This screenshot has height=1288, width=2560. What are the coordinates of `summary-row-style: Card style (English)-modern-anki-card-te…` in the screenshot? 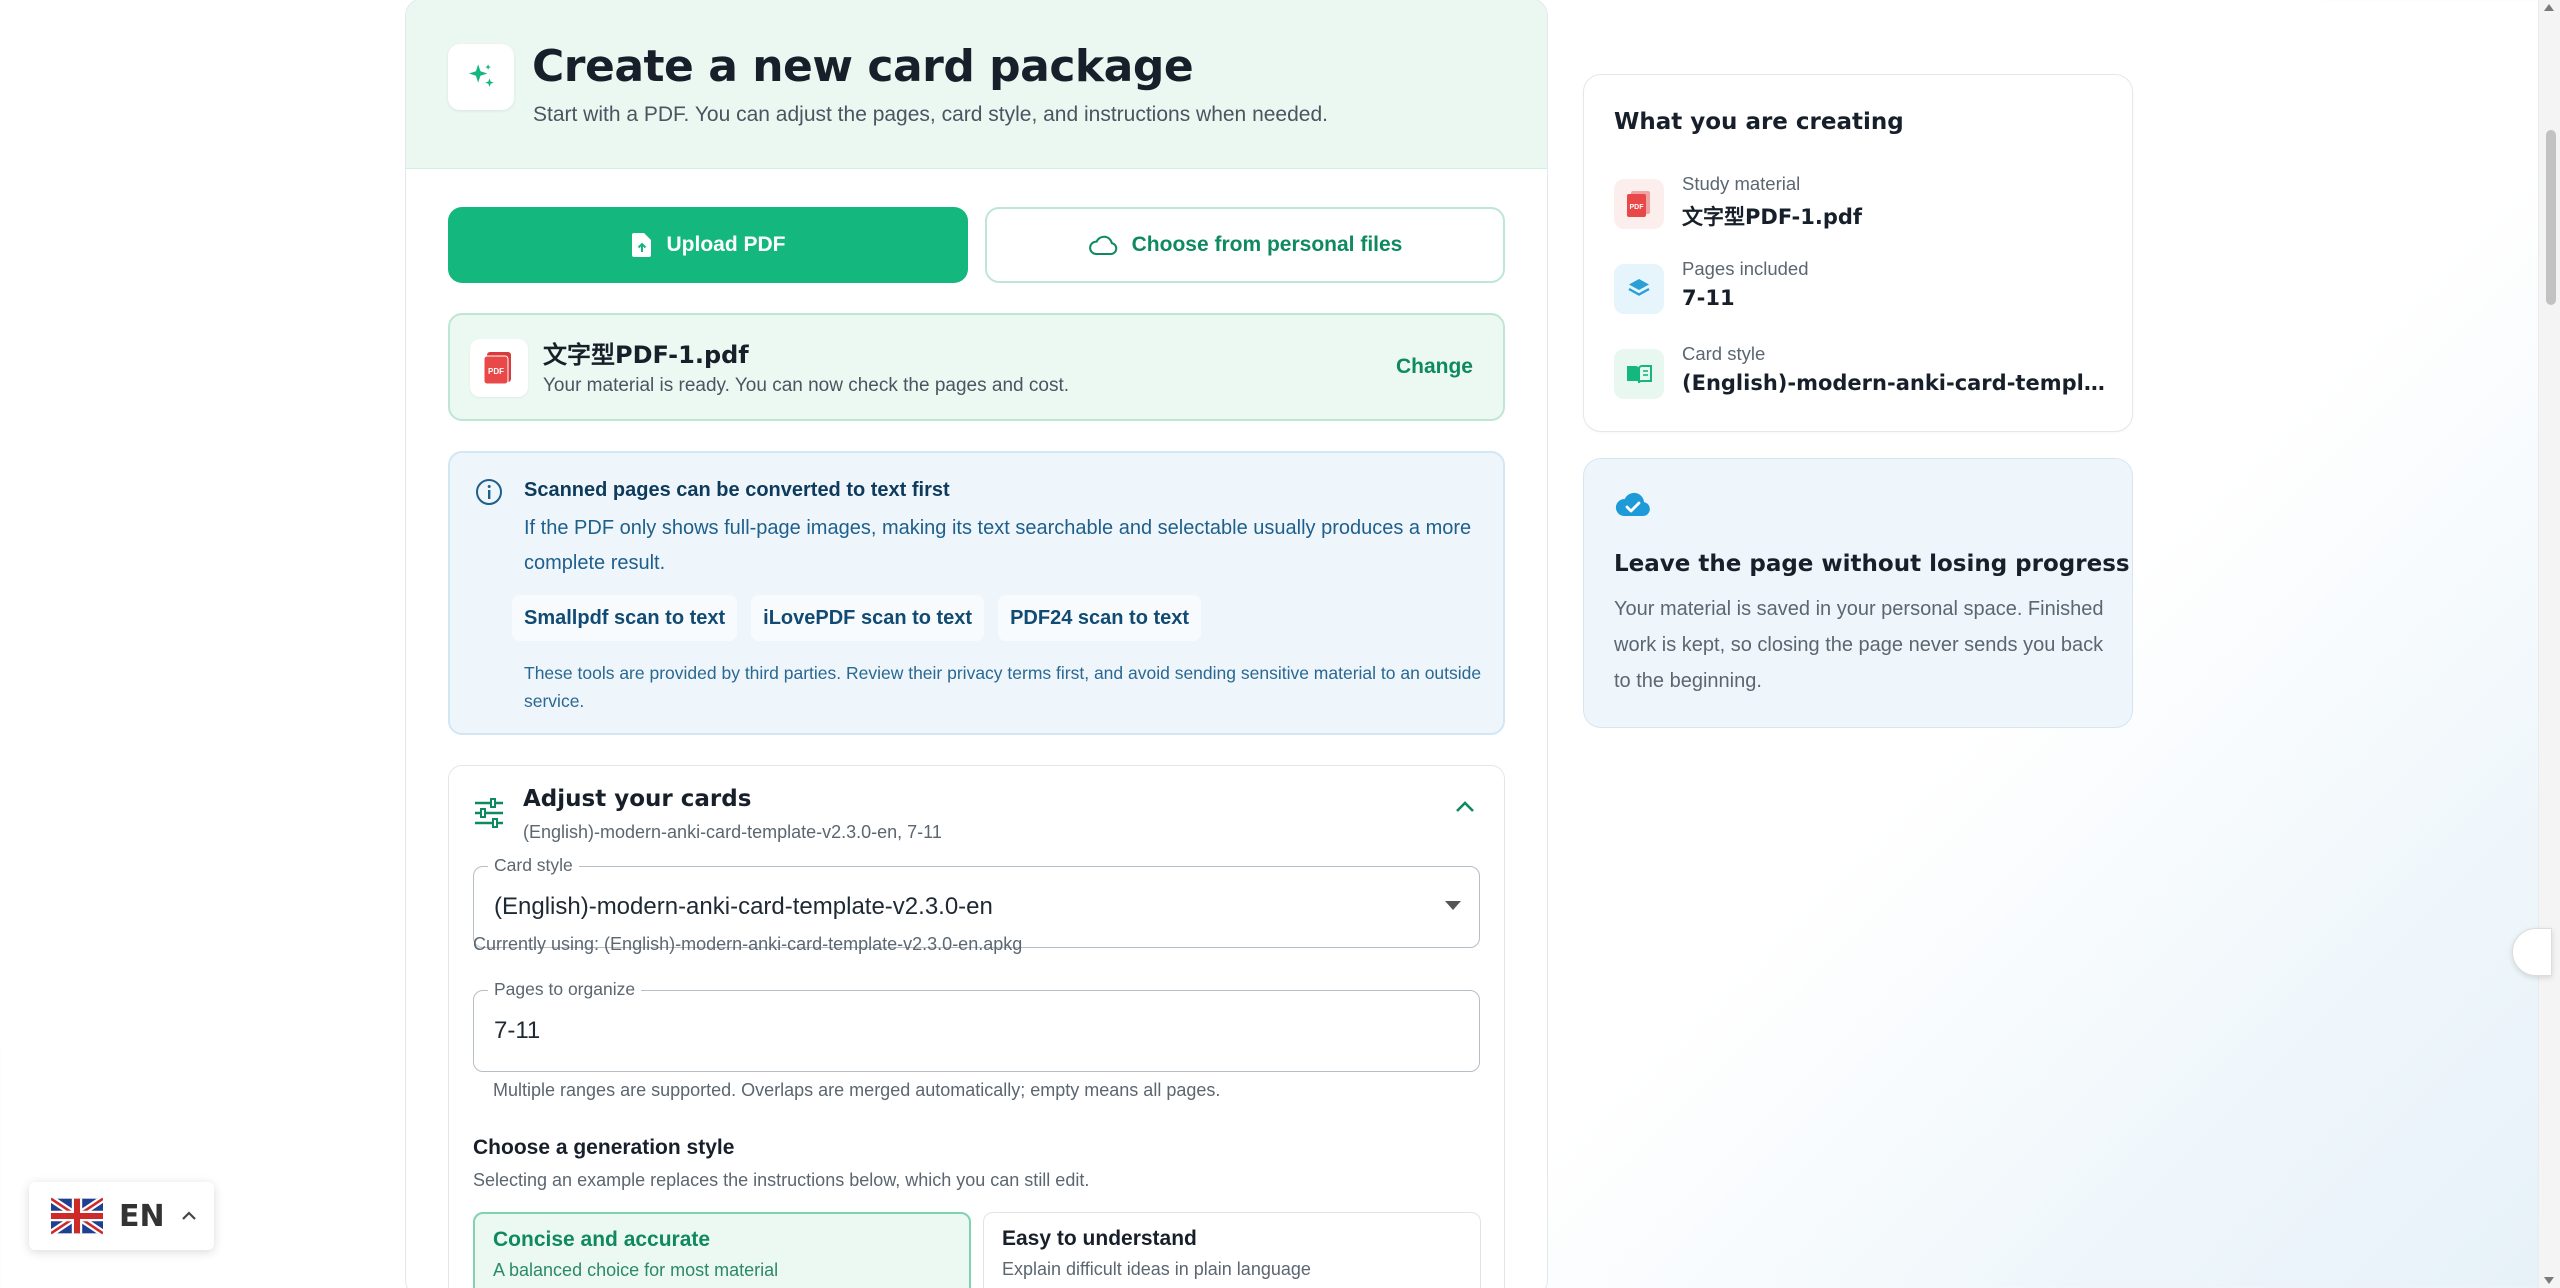 It's located at (1864, 373).